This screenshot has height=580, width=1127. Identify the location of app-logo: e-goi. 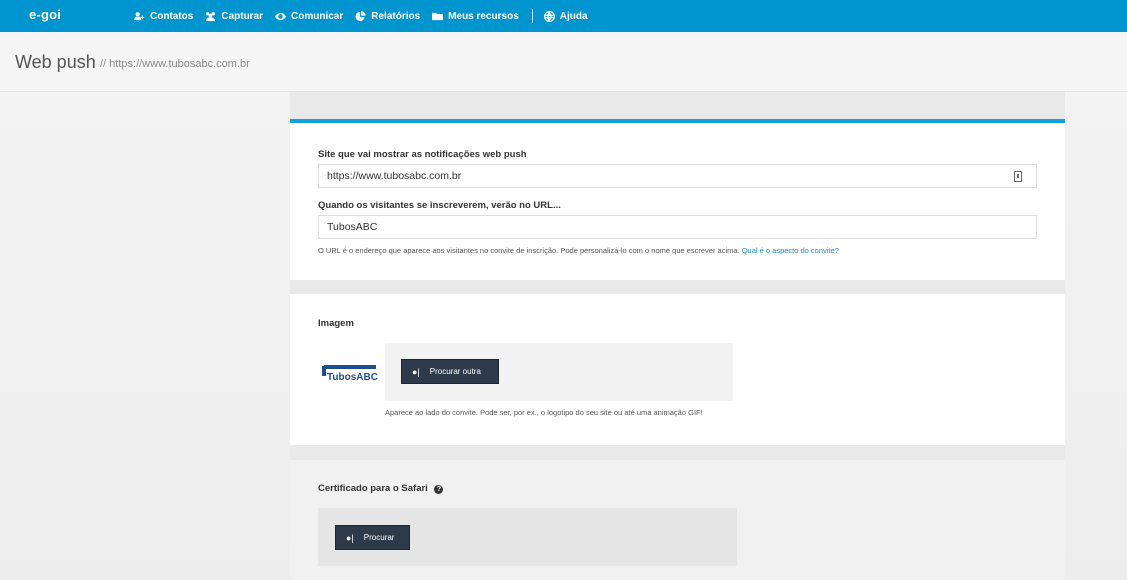
(45, 14).